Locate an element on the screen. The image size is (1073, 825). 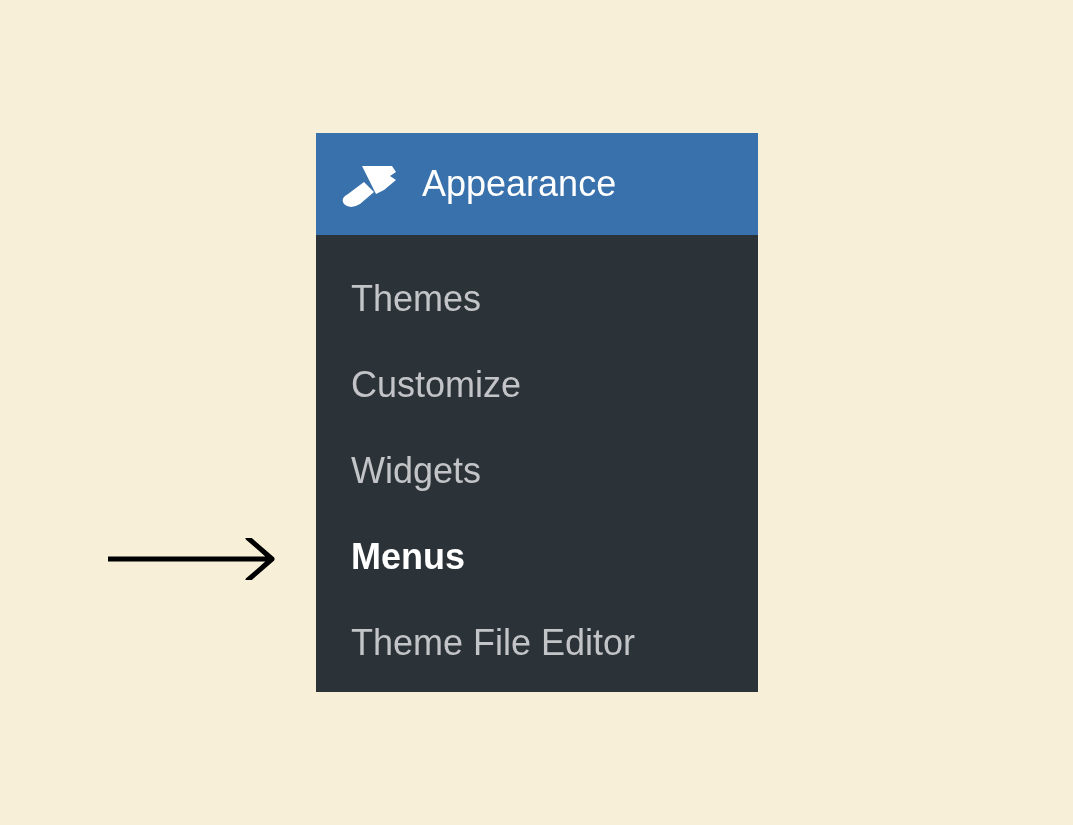
menu-header: Appearance is located at coordinates (537, 184).